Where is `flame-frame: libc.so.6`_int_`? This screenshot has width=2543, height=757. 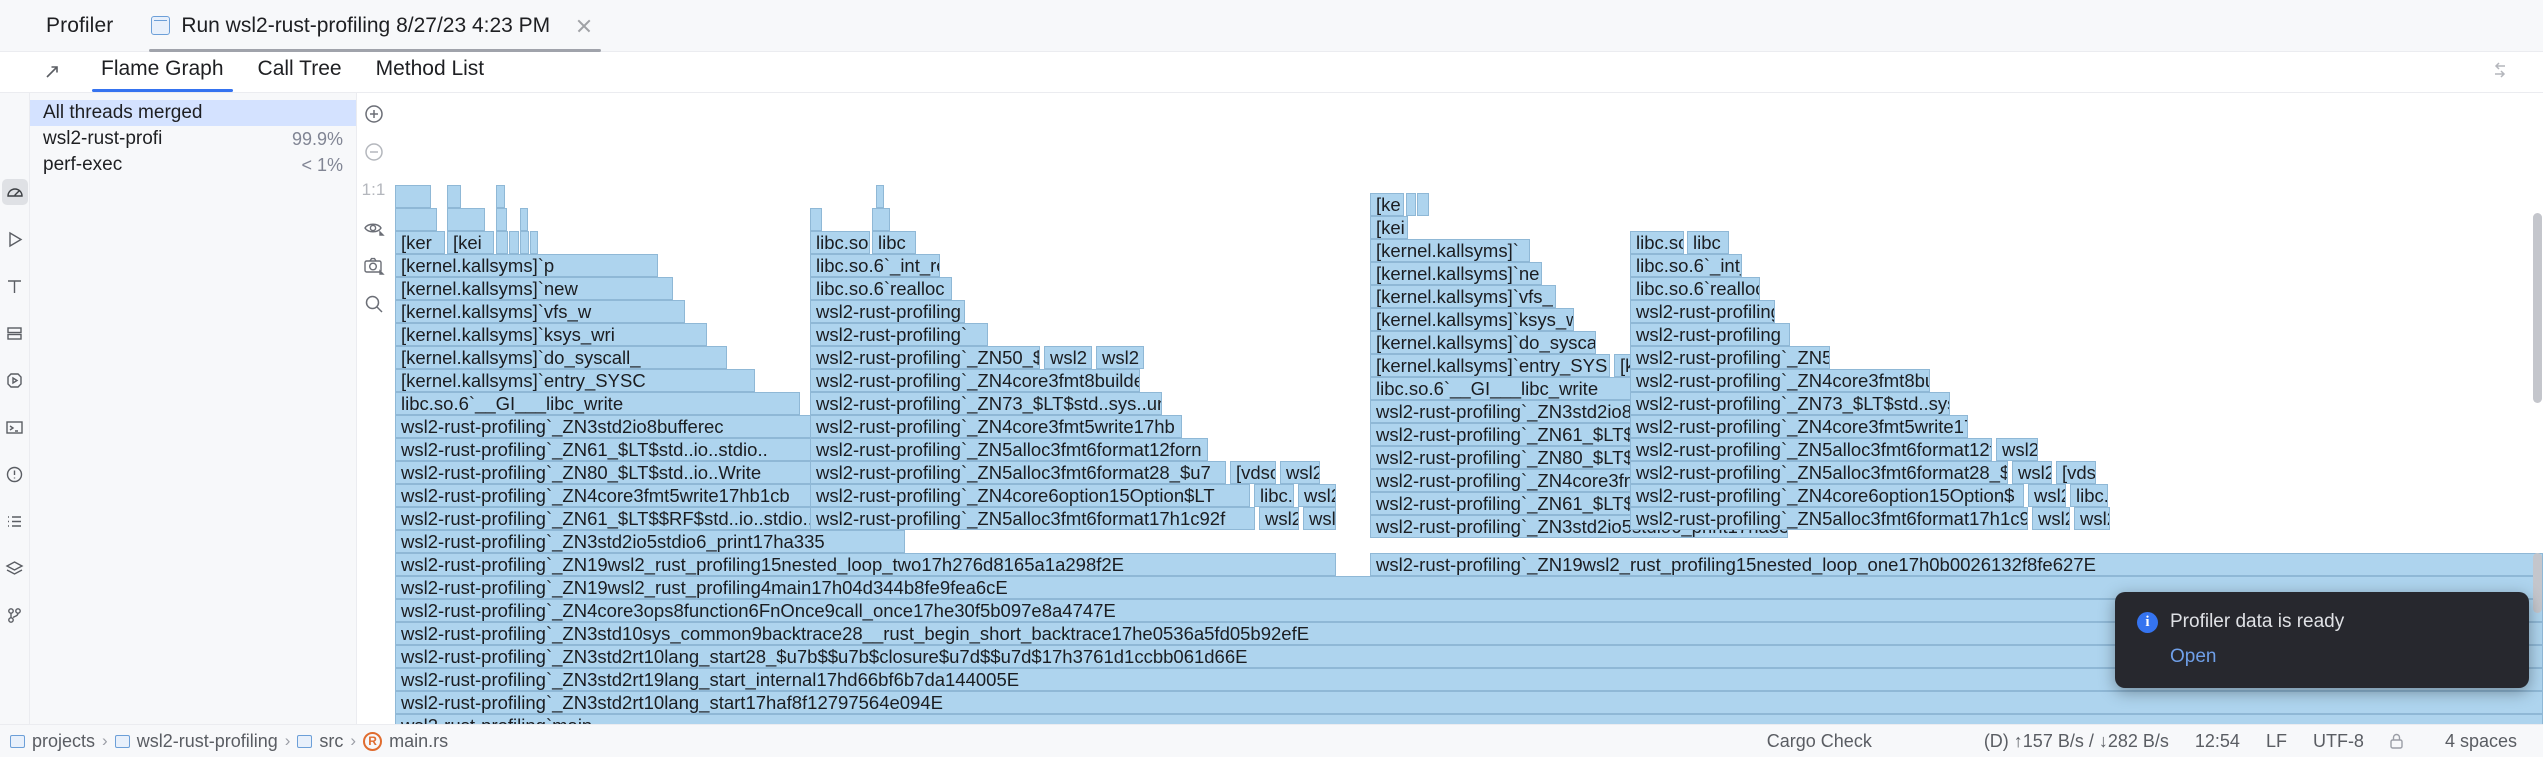
flame-frame: libc.so.6`_int_ is located at coordinates (1686, 265).